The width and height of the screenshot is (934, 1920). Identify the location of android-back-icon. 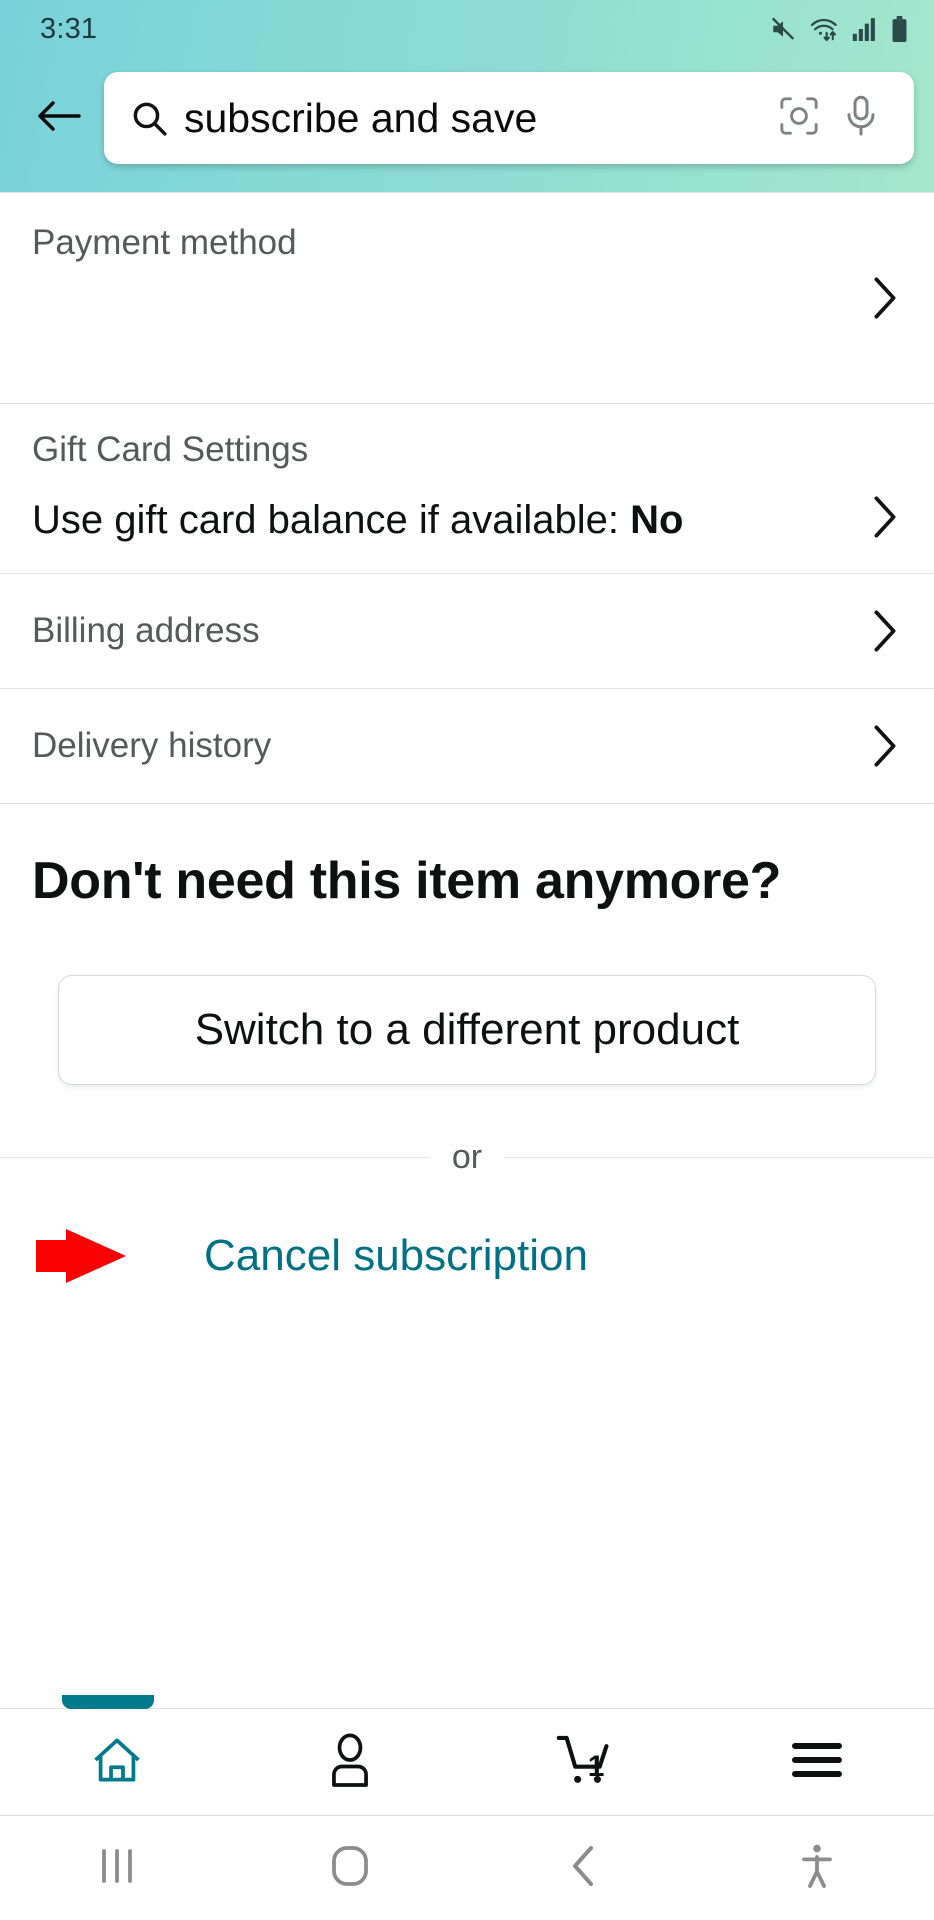
(584, 1868).